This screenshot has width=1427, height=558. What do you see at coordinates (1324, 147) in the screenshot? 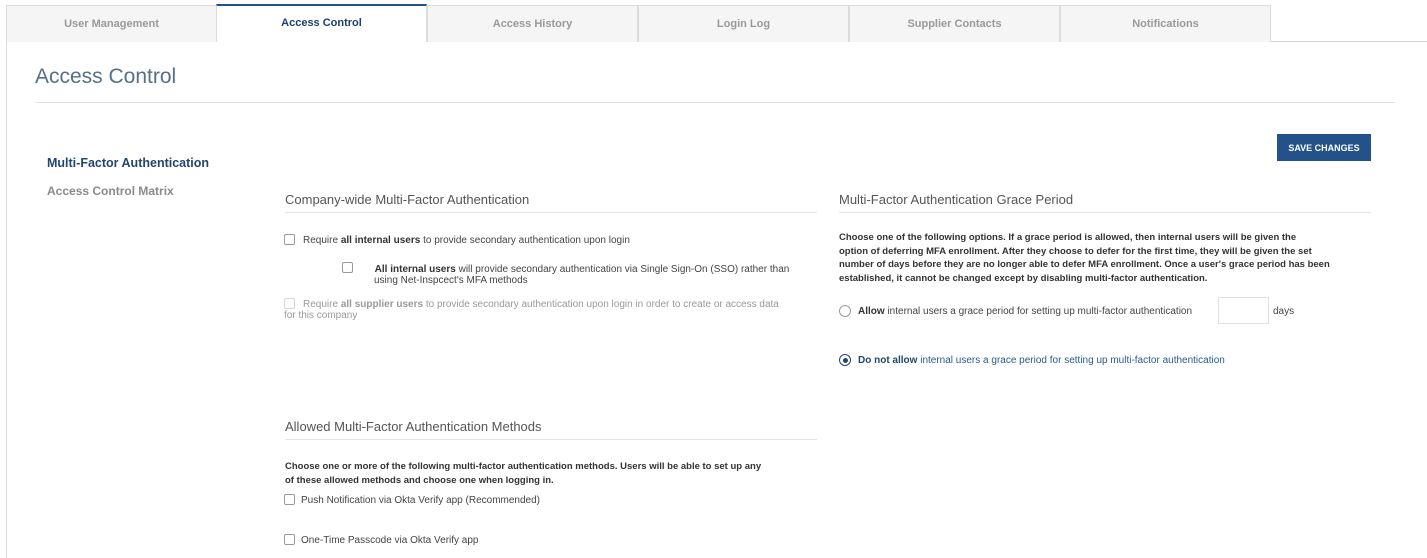
I see `save-button: SAVE CHANGES` at bounding box center [1324, 147].